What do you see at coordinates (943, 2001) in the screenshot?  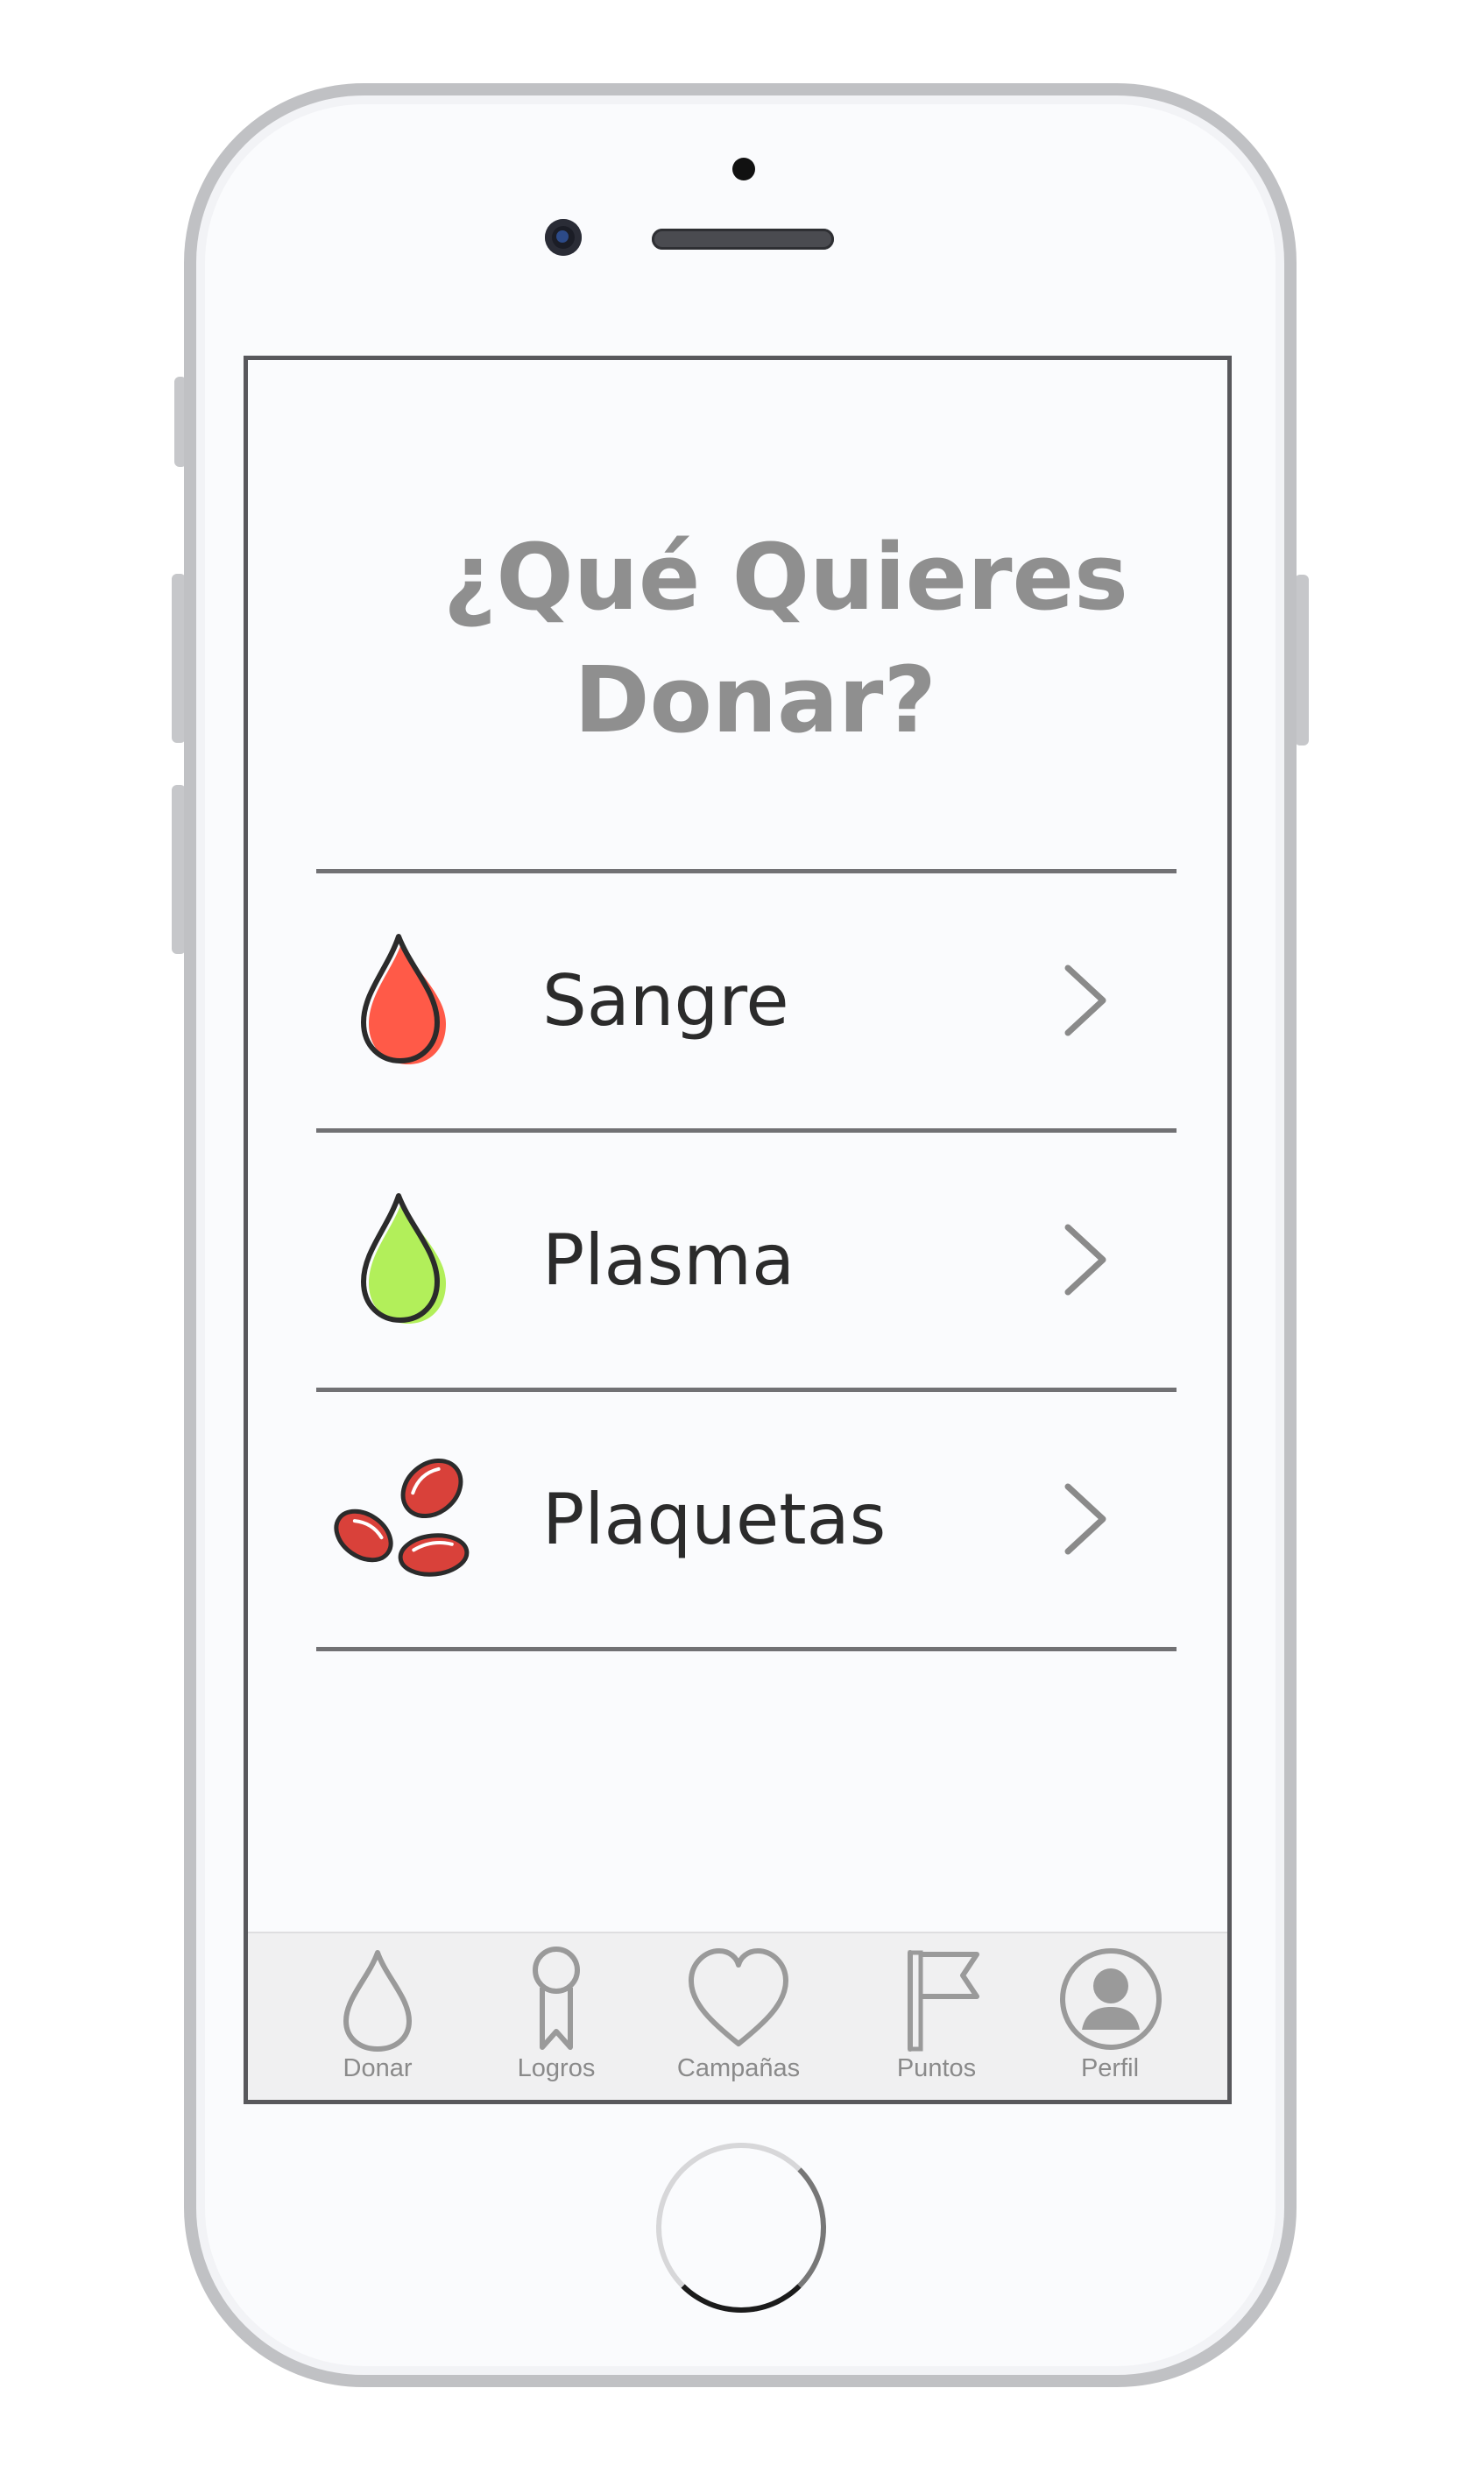 I see `flag-icon` at bounding box center [943, 2001].